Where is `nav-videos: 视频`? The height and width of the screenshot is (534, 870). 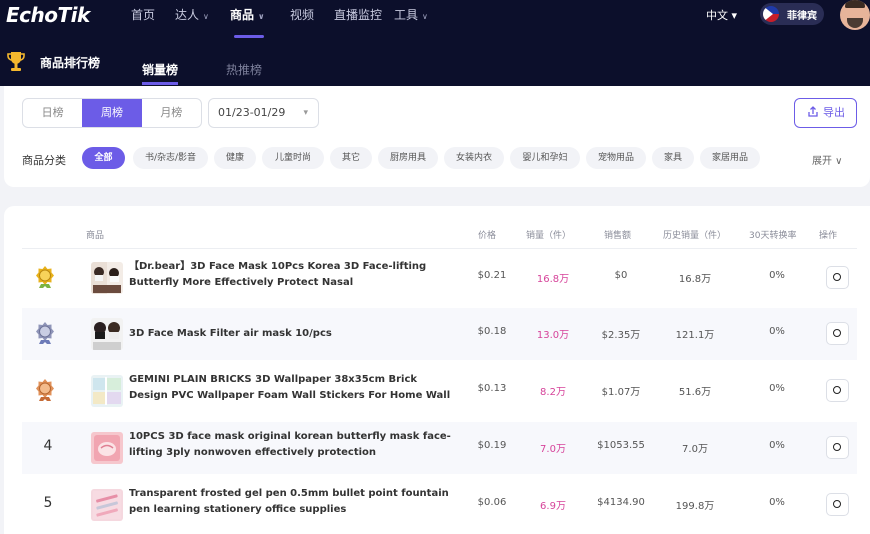 nav-videos: 视频 is located at coordinates (302, 14).